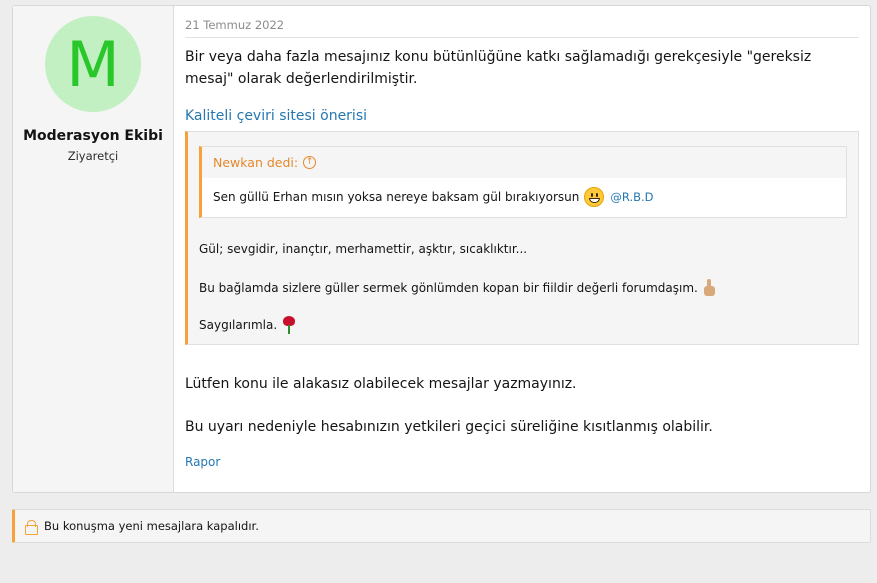 This screenshot has height=583, width=877. Describe the element at coordinates (93, 64) in the screenshot. I see `avatar: M` at that location.